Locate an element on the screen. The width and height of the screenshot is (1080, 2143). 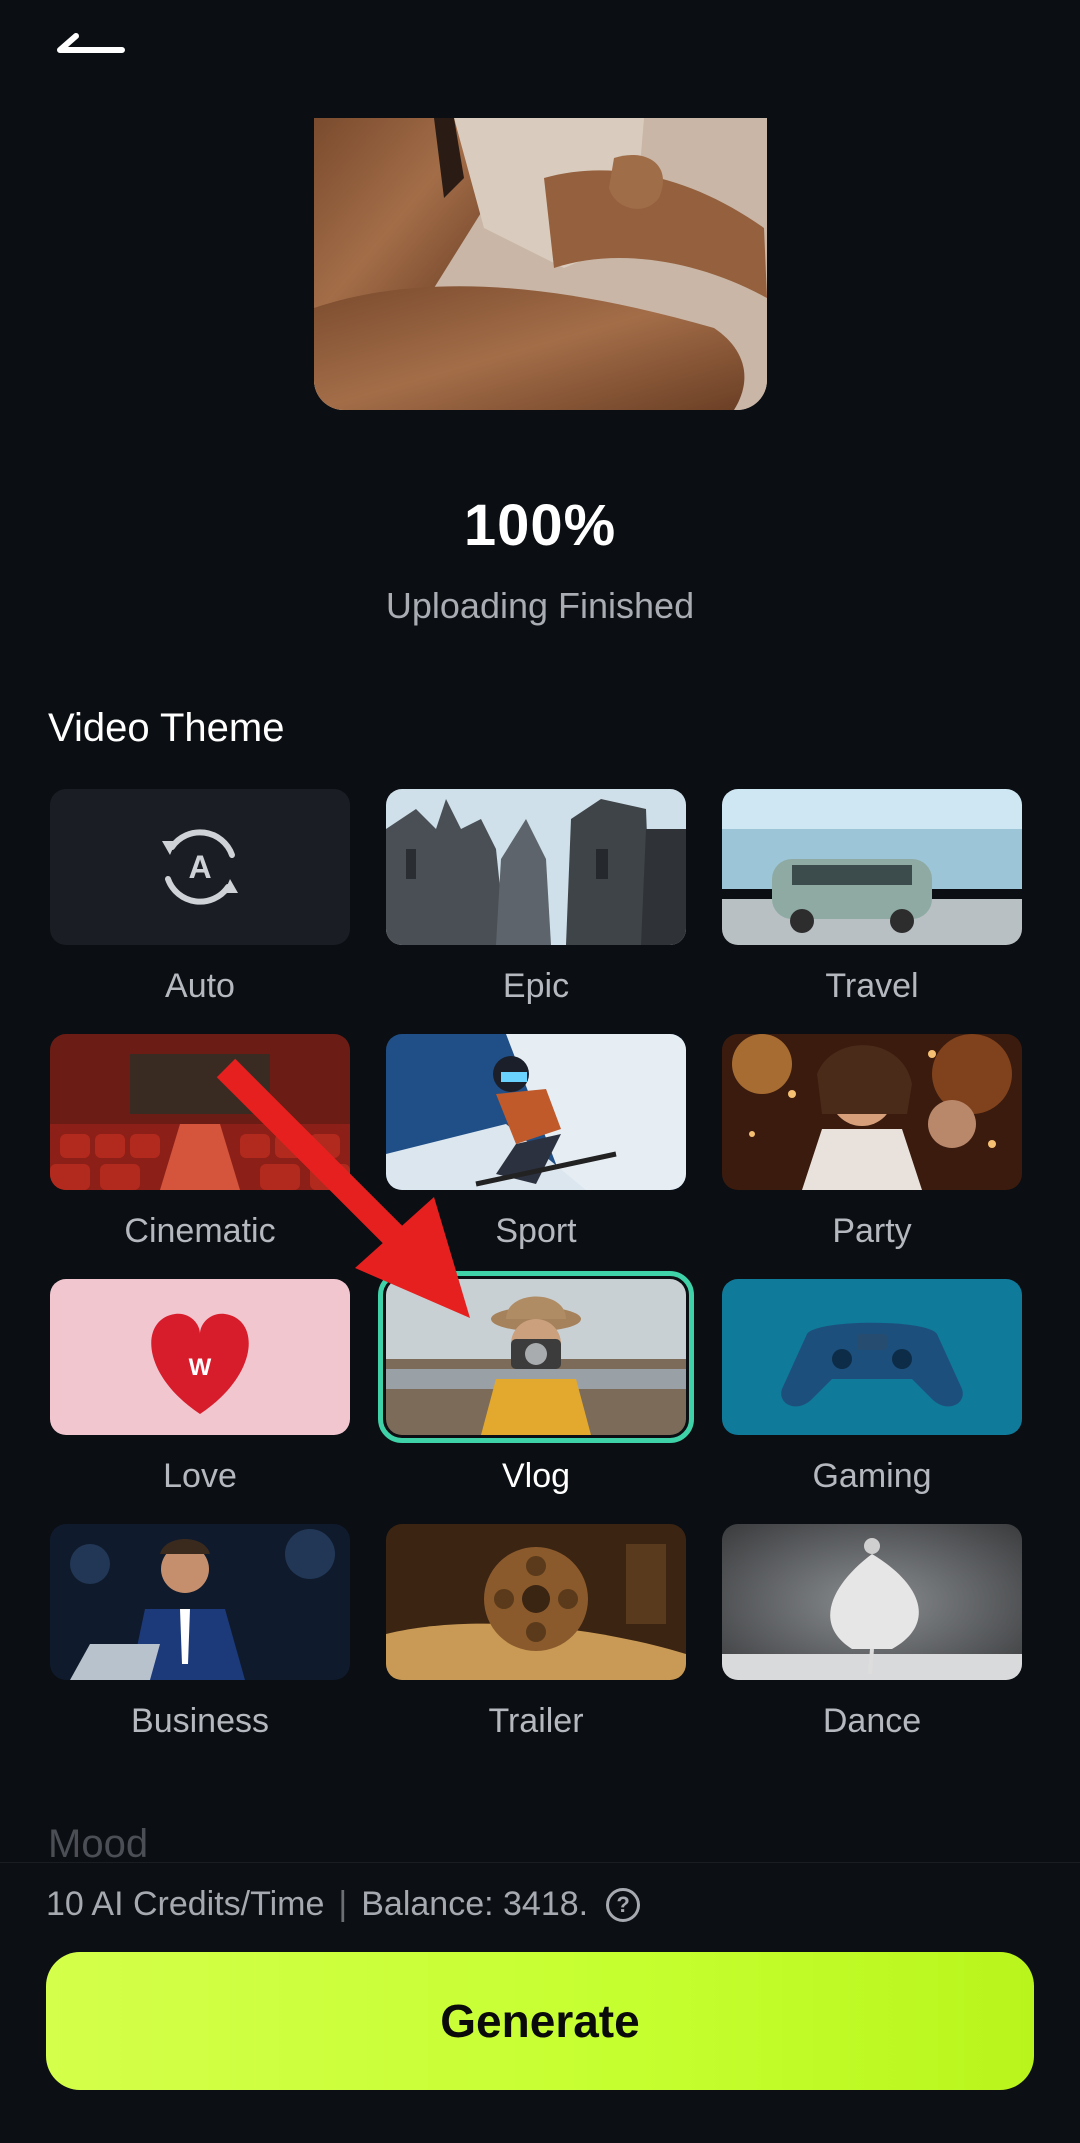
theme-epic: Epic is located at coordinates (536, 904).